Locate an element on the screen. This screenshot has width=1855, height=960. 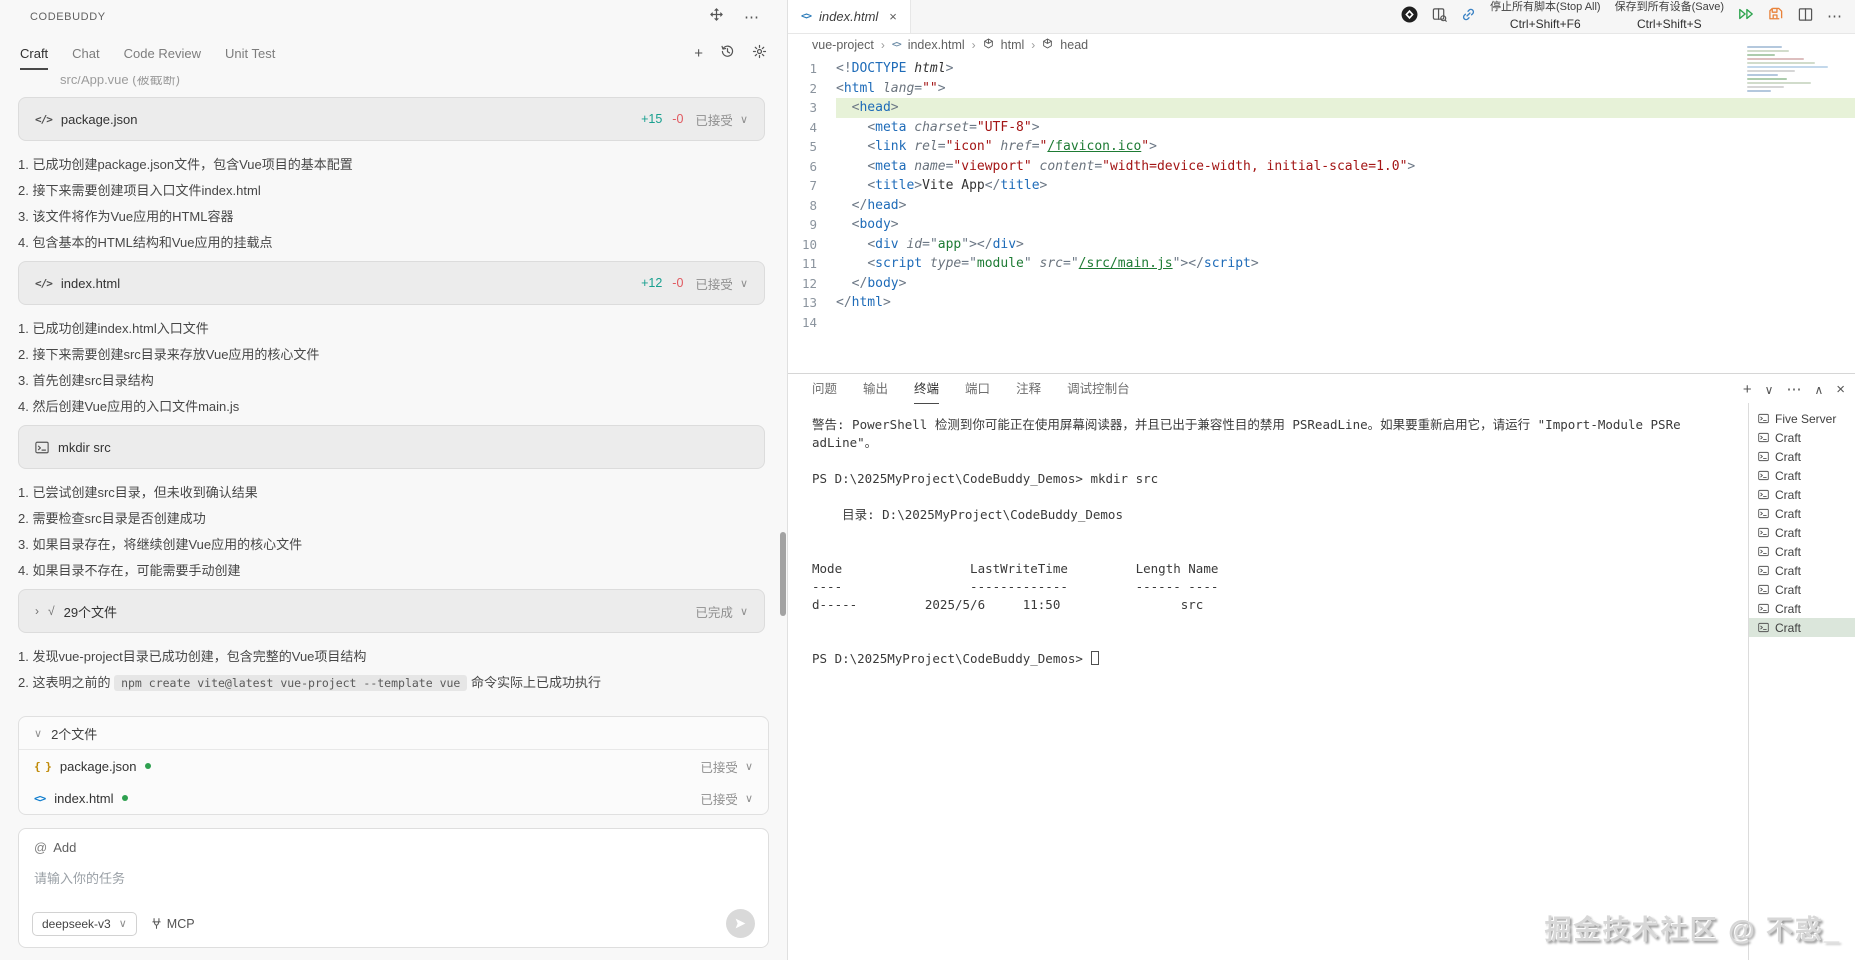
terminal-prompt: PS D:\2025MyProject\CodeBuddy_Demos> is located at coordinates (1275, 659).